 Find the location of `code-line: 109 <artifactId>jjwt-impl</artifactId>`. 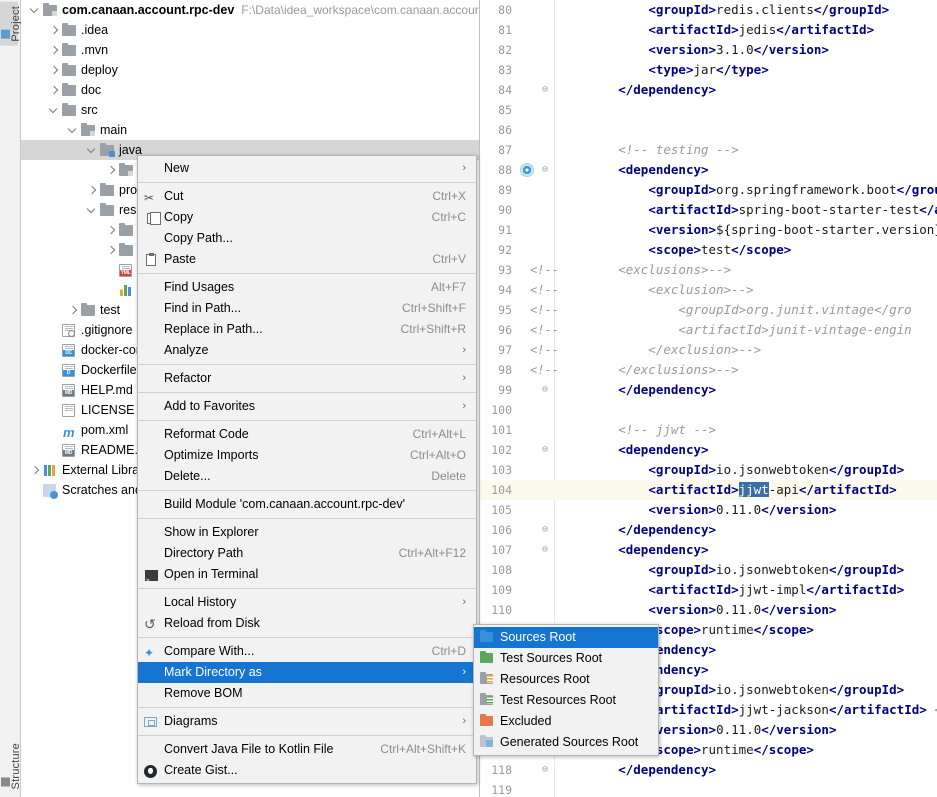

code-line: 109 <artifactId>jjwt-impl</artifactId> is located at coordinates (708, 590).